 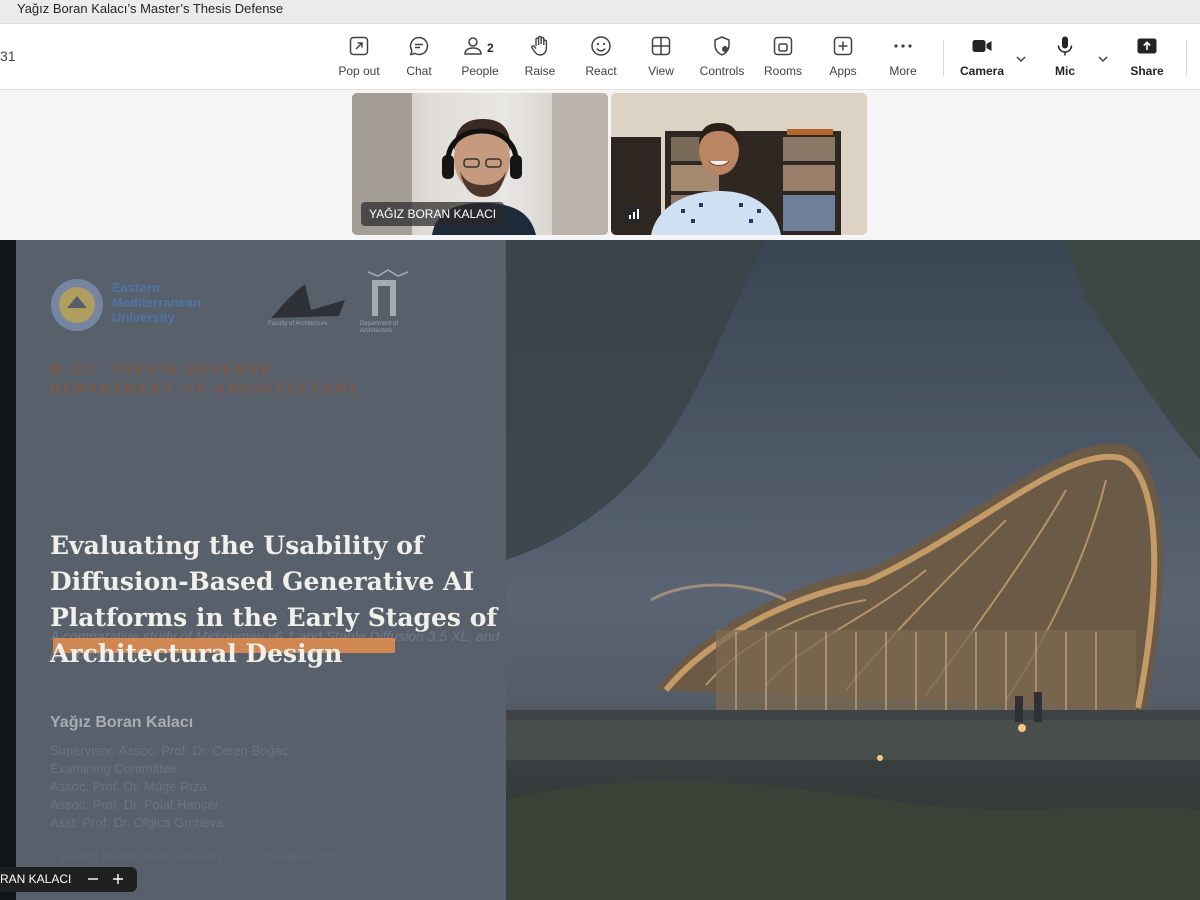 I want to click on share-button: Share, so click(x=1147, y=59).